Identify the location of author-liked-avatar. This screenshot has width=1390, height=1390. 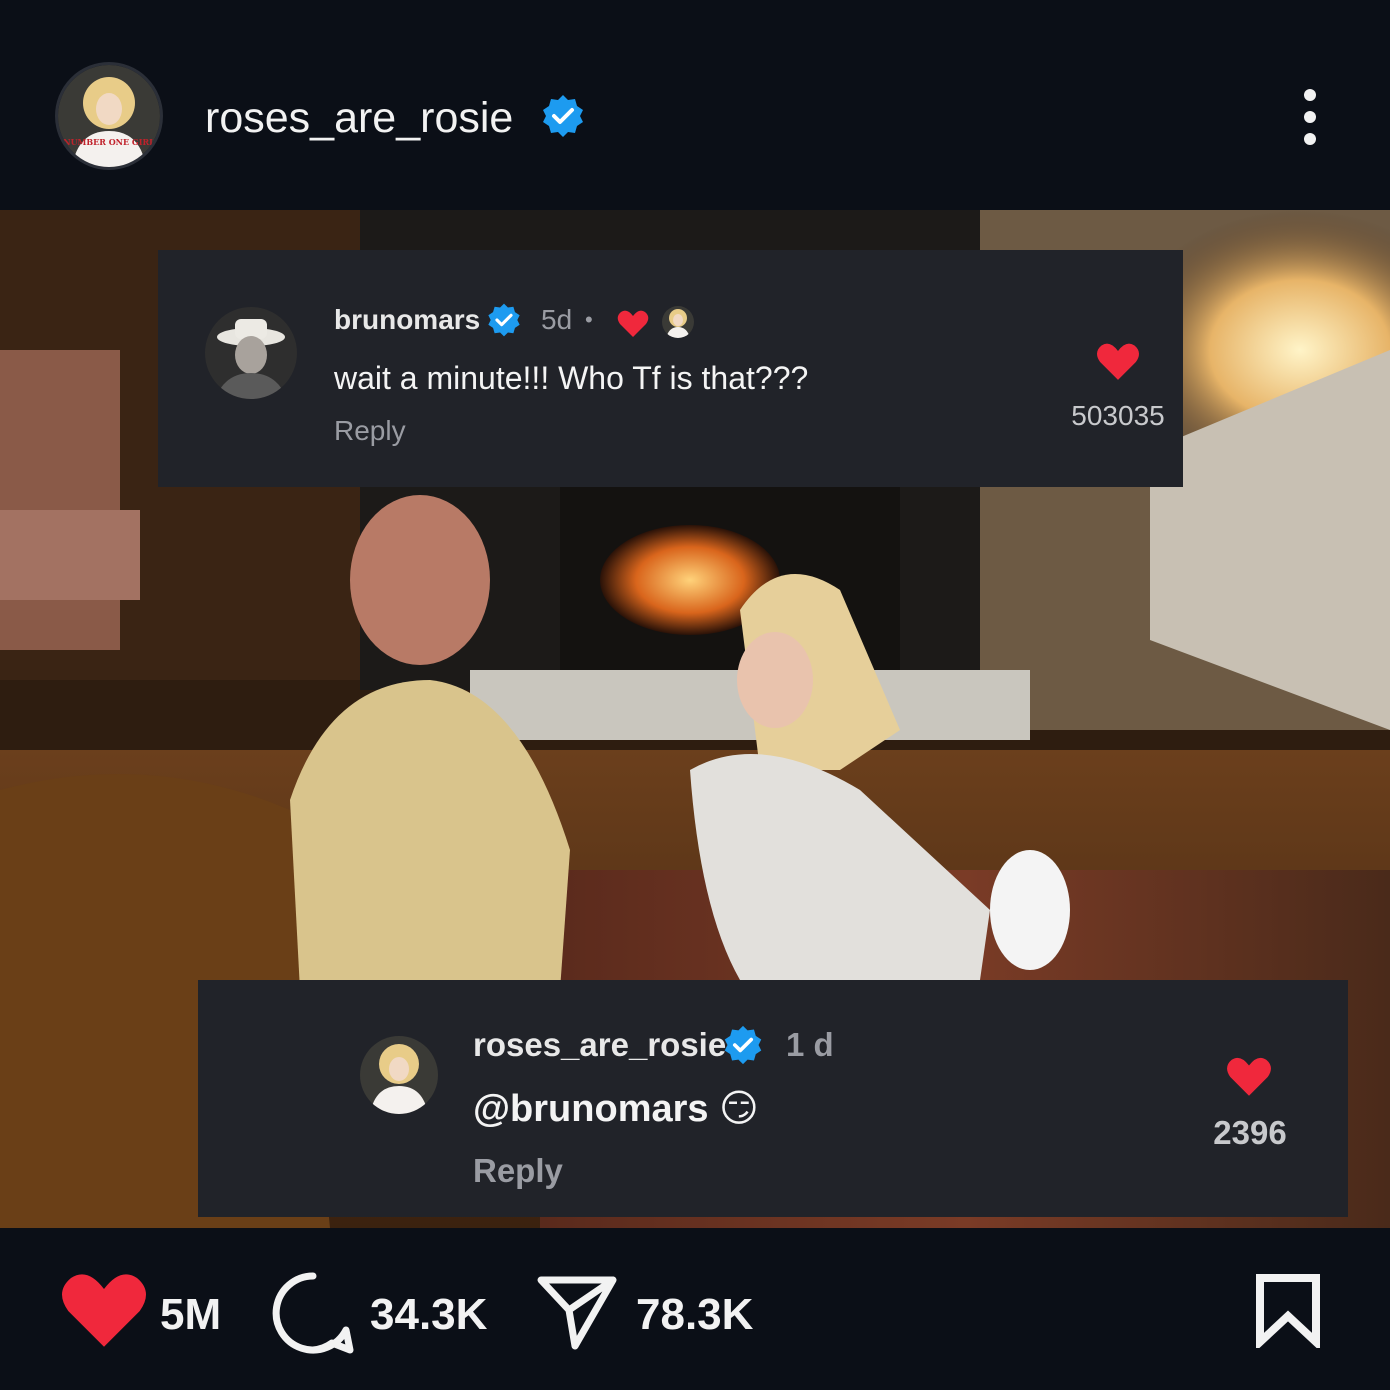
(678, 322).